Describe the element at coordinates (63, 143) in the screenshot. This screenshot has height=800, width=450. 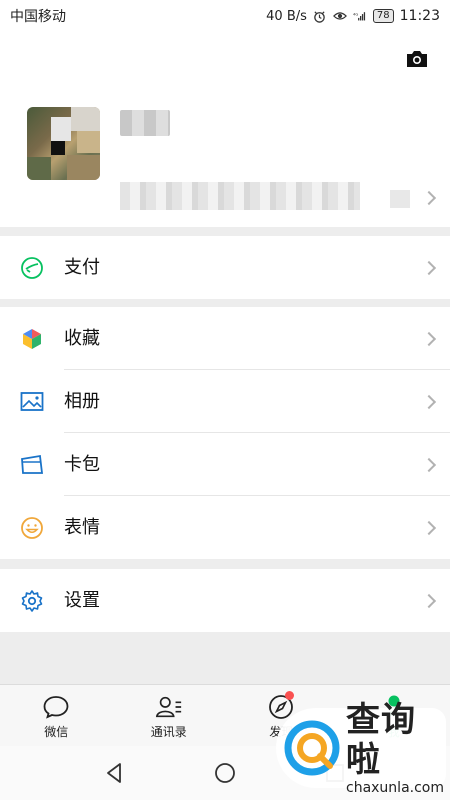
I see `avatar` at that location.